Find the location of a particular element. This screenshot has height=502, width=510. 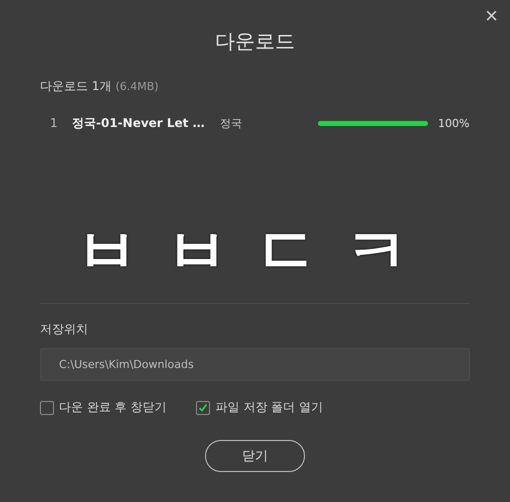

artist-name: 정국 is located at coordinates (231, 123).